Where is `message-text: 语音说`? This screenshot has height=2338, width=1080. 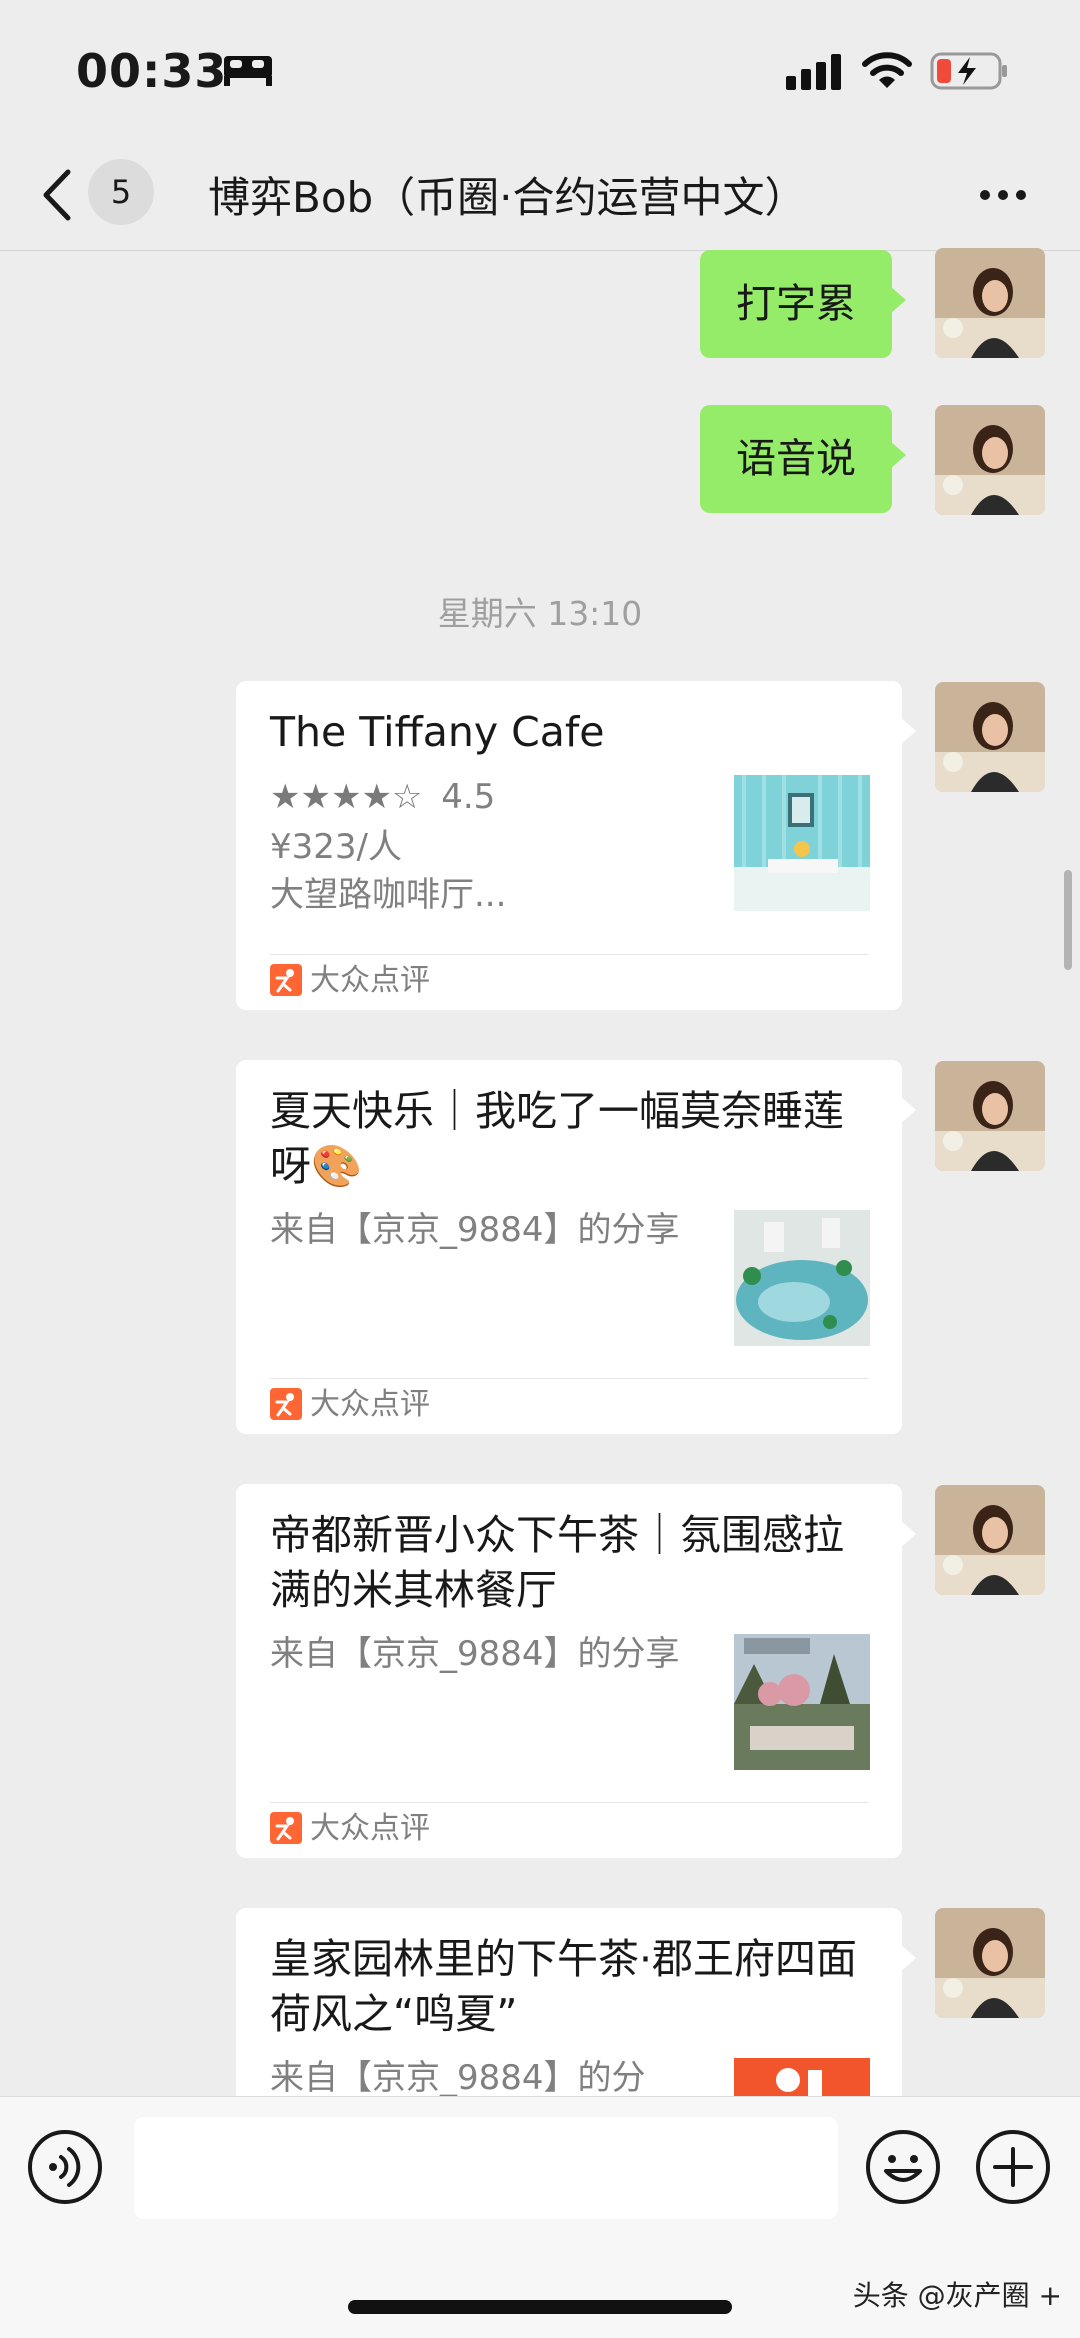
message-text: 语音说 is located at coordinates (796, 459).